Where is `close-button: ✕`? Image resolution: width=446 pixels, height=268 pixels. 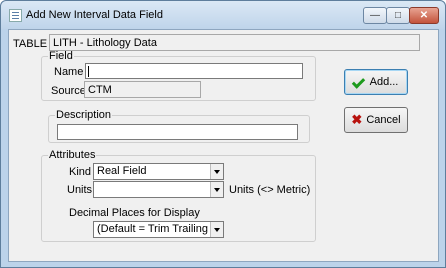 close-button: ✕ is located at coordinates (424, 15).